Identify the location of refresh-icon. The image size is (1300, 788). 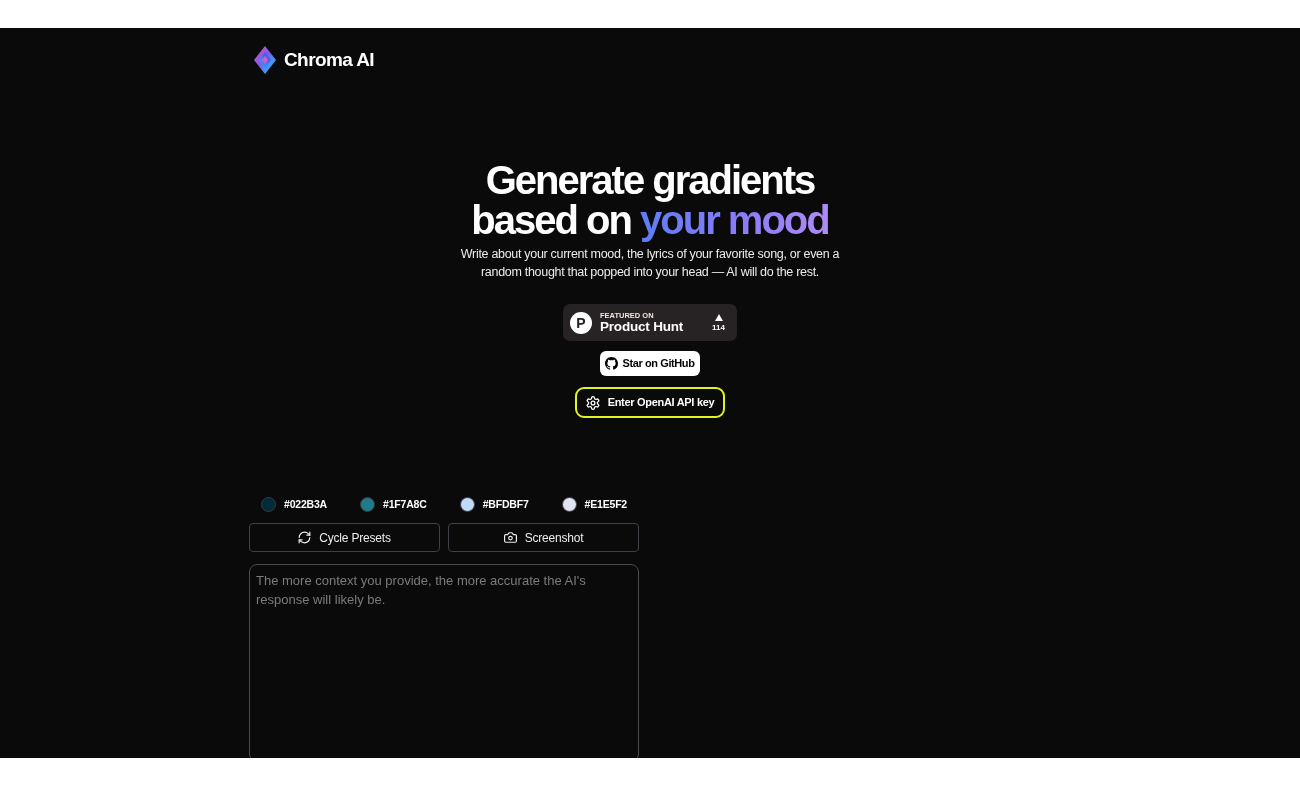
(305, 537).